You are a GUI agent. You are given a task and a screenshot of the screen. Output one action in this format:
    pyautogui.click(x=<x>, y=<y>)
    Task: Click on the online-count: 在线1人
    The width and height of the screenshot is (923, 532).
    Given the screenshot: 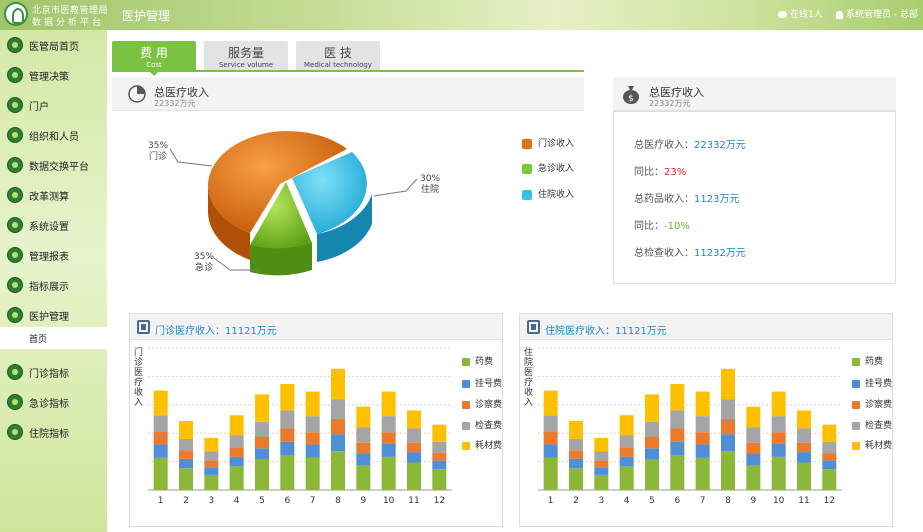 What is the action you would take?
    pyautogui.click(x=800, y=13)
    